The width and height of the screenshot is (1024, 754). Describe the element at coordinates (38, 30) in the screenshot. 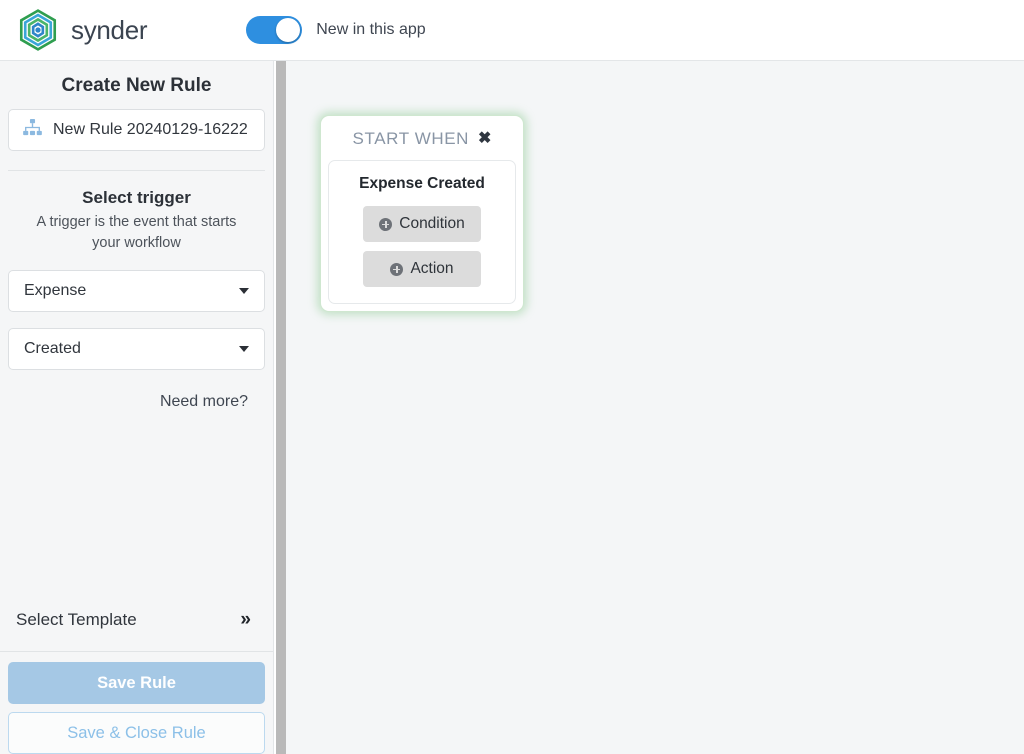

I see `synder-hex-logo-icon` at that location.